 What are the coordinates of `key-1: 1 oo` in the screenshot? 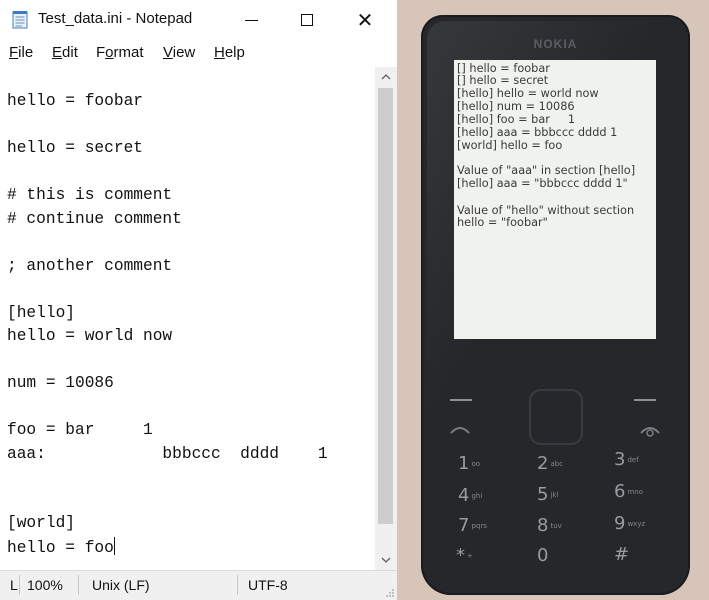 It's located at (469, 463).